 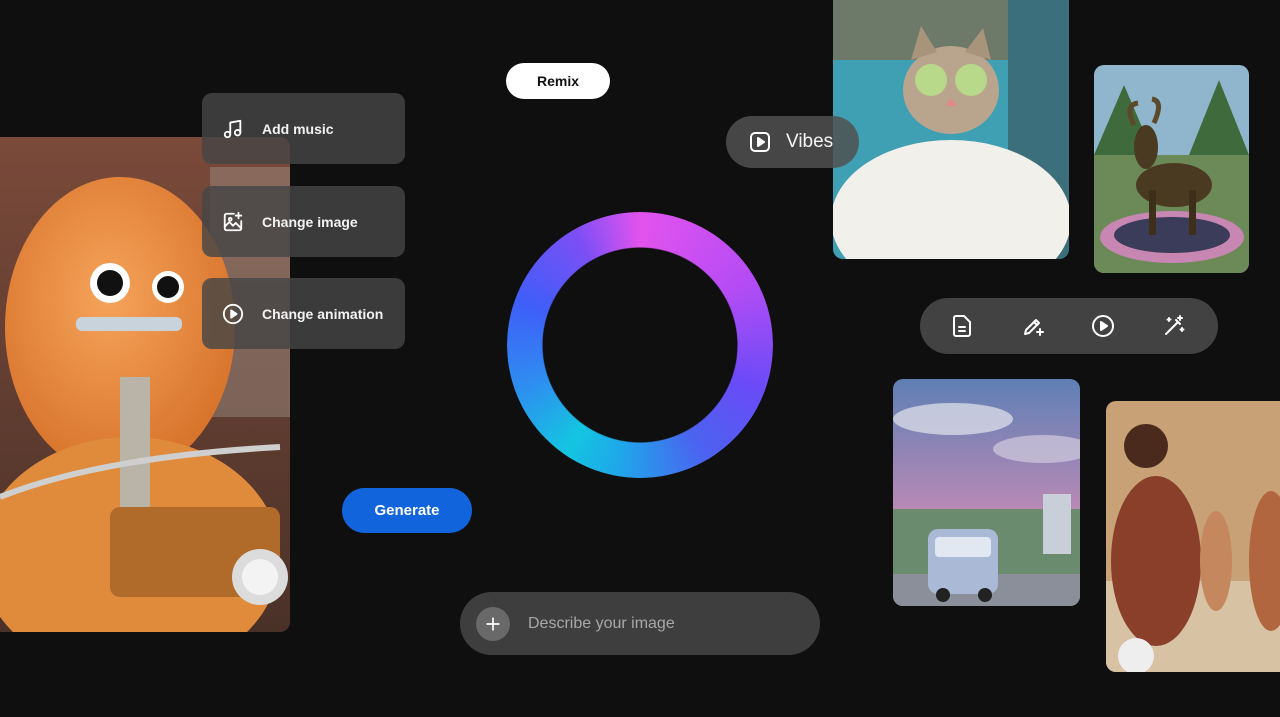 What do you see at coordinates (1069, 326) in the screenshot?
I see `edit-toolbar` at bounding box center [1069, 326].